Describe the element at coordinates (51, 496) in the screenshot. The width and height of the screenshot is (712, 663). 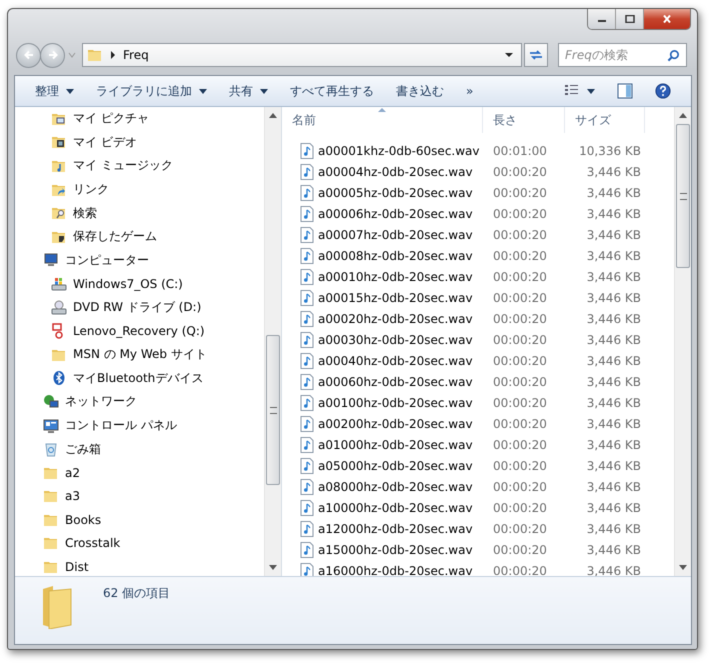
I see `folder-icon` at that location.